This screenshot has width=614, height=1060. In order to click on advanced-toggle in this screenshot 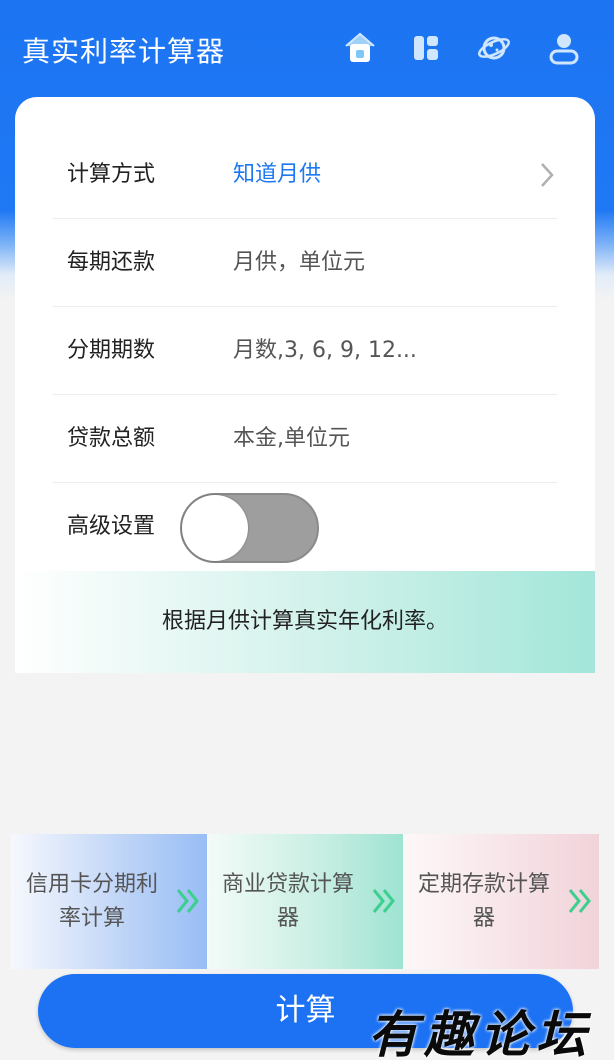, I will do `click(249, 528)`.